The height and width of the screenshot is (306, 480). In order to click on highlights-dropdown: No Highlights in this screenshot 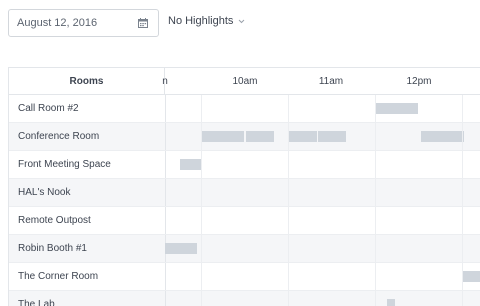, I will do `click(206, 21)`.